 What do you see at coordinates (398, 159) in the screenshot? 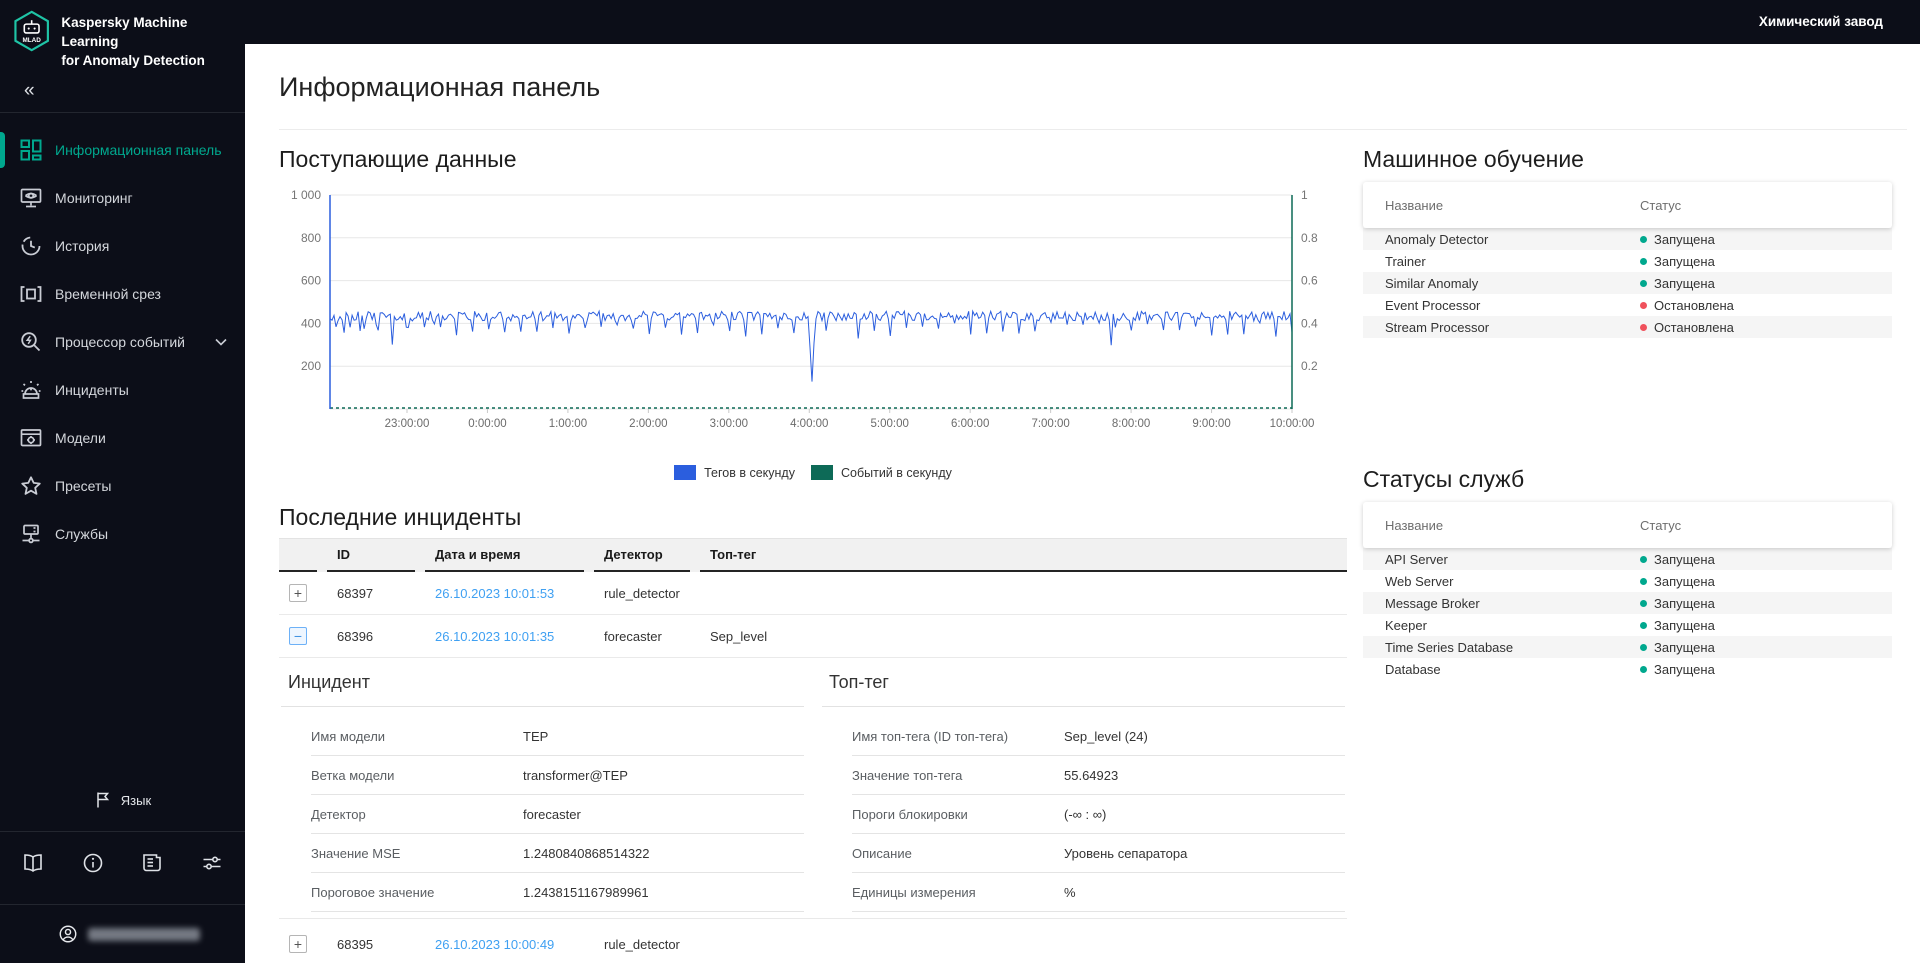
I see `chart-title: Поступающие данные` at bounding box center [398, 159].